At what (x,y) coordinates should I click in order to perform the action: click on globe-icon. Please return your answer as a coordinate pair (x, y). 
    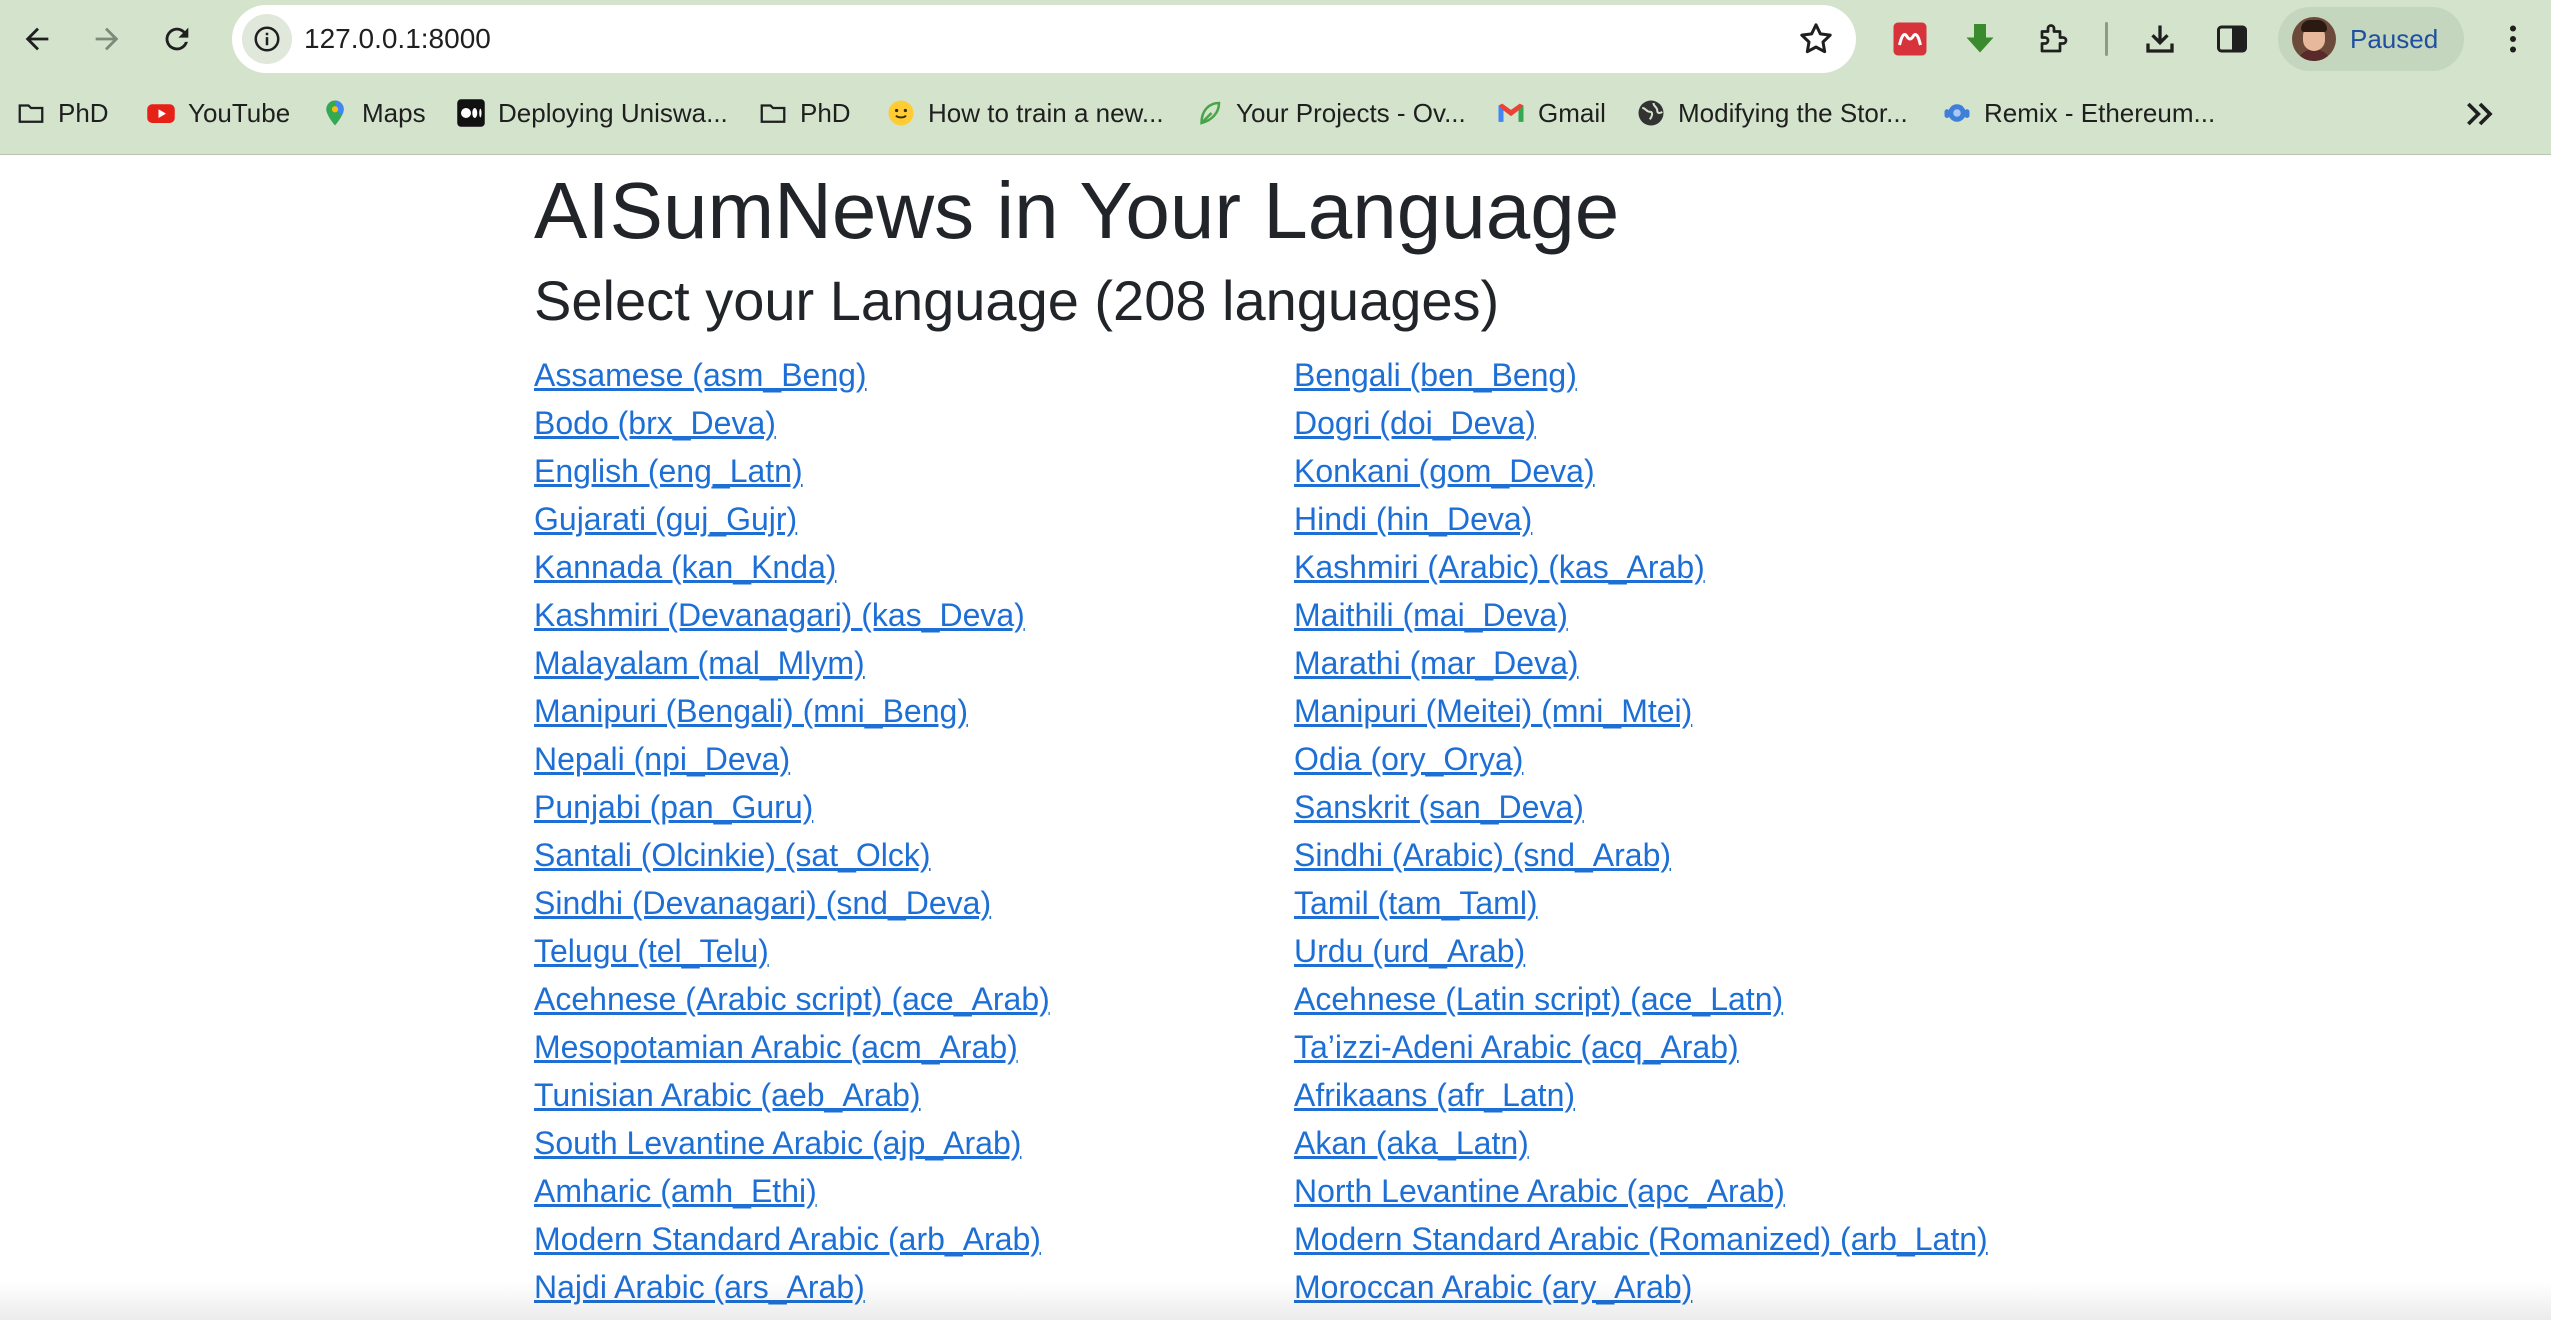
    Looking at the image, I should click on (1651, 113).